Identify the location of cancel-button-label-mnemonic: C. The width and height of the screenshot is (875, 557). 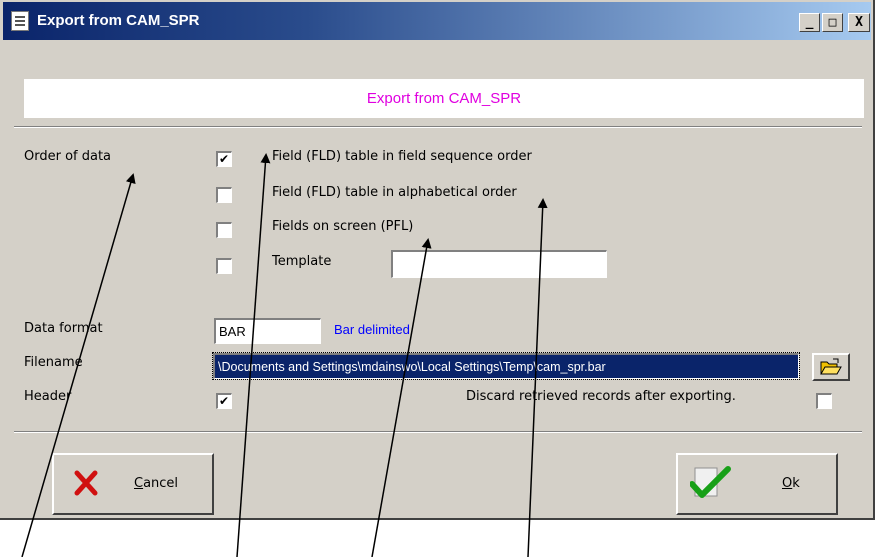
(139, 483).